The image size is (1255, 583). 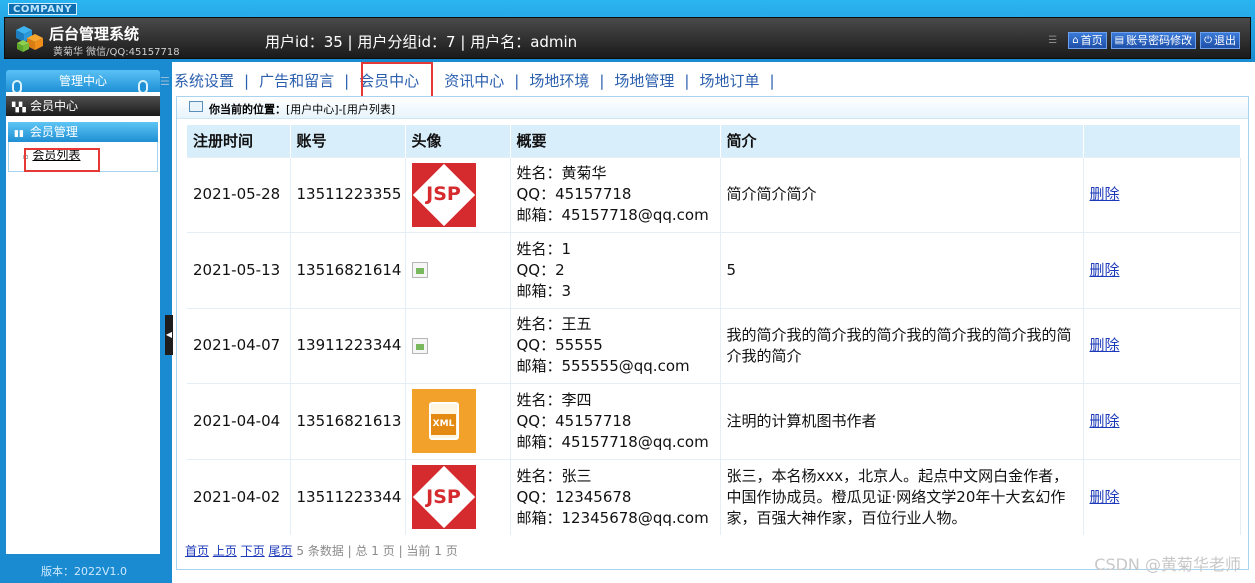 What do you see at coordinates (902, 141) in the screenshot?
I see `column-header: 简介` at bounding box center [902, 141].